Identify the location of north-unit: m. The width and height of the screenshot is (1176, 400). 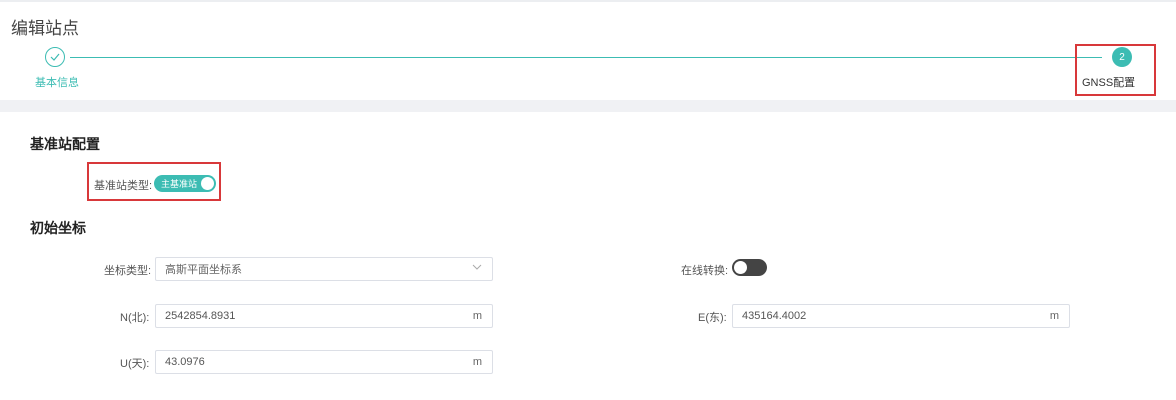
(477, 316).